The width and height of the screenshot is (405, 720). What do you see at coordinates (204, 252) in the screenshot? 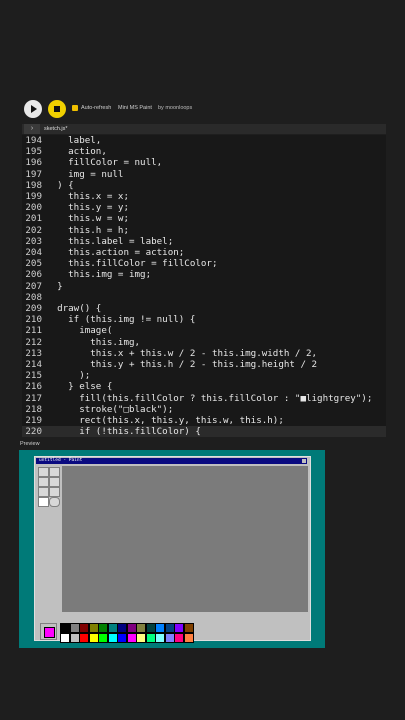
I see `code-line: 204 this.action = action;` at bounding box center [204, 252].